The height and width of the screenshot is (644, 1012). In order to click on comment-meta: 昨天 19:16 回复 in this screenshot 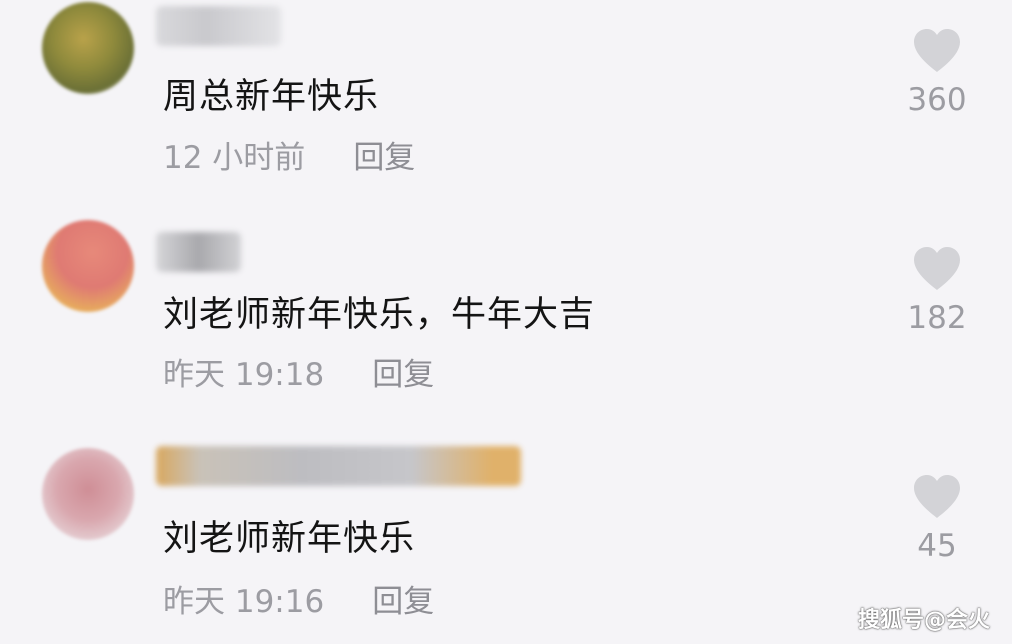, I will do `click(298, 598)`.